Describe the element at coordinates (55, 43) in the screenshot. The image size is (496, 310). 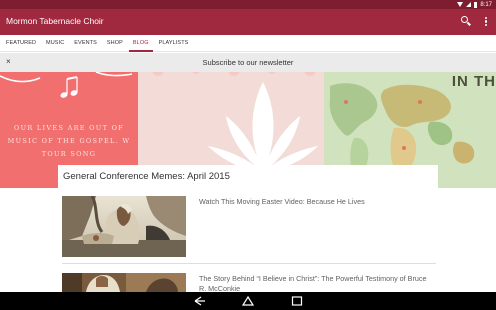
I see `tab-music: MUSIC` at that location.